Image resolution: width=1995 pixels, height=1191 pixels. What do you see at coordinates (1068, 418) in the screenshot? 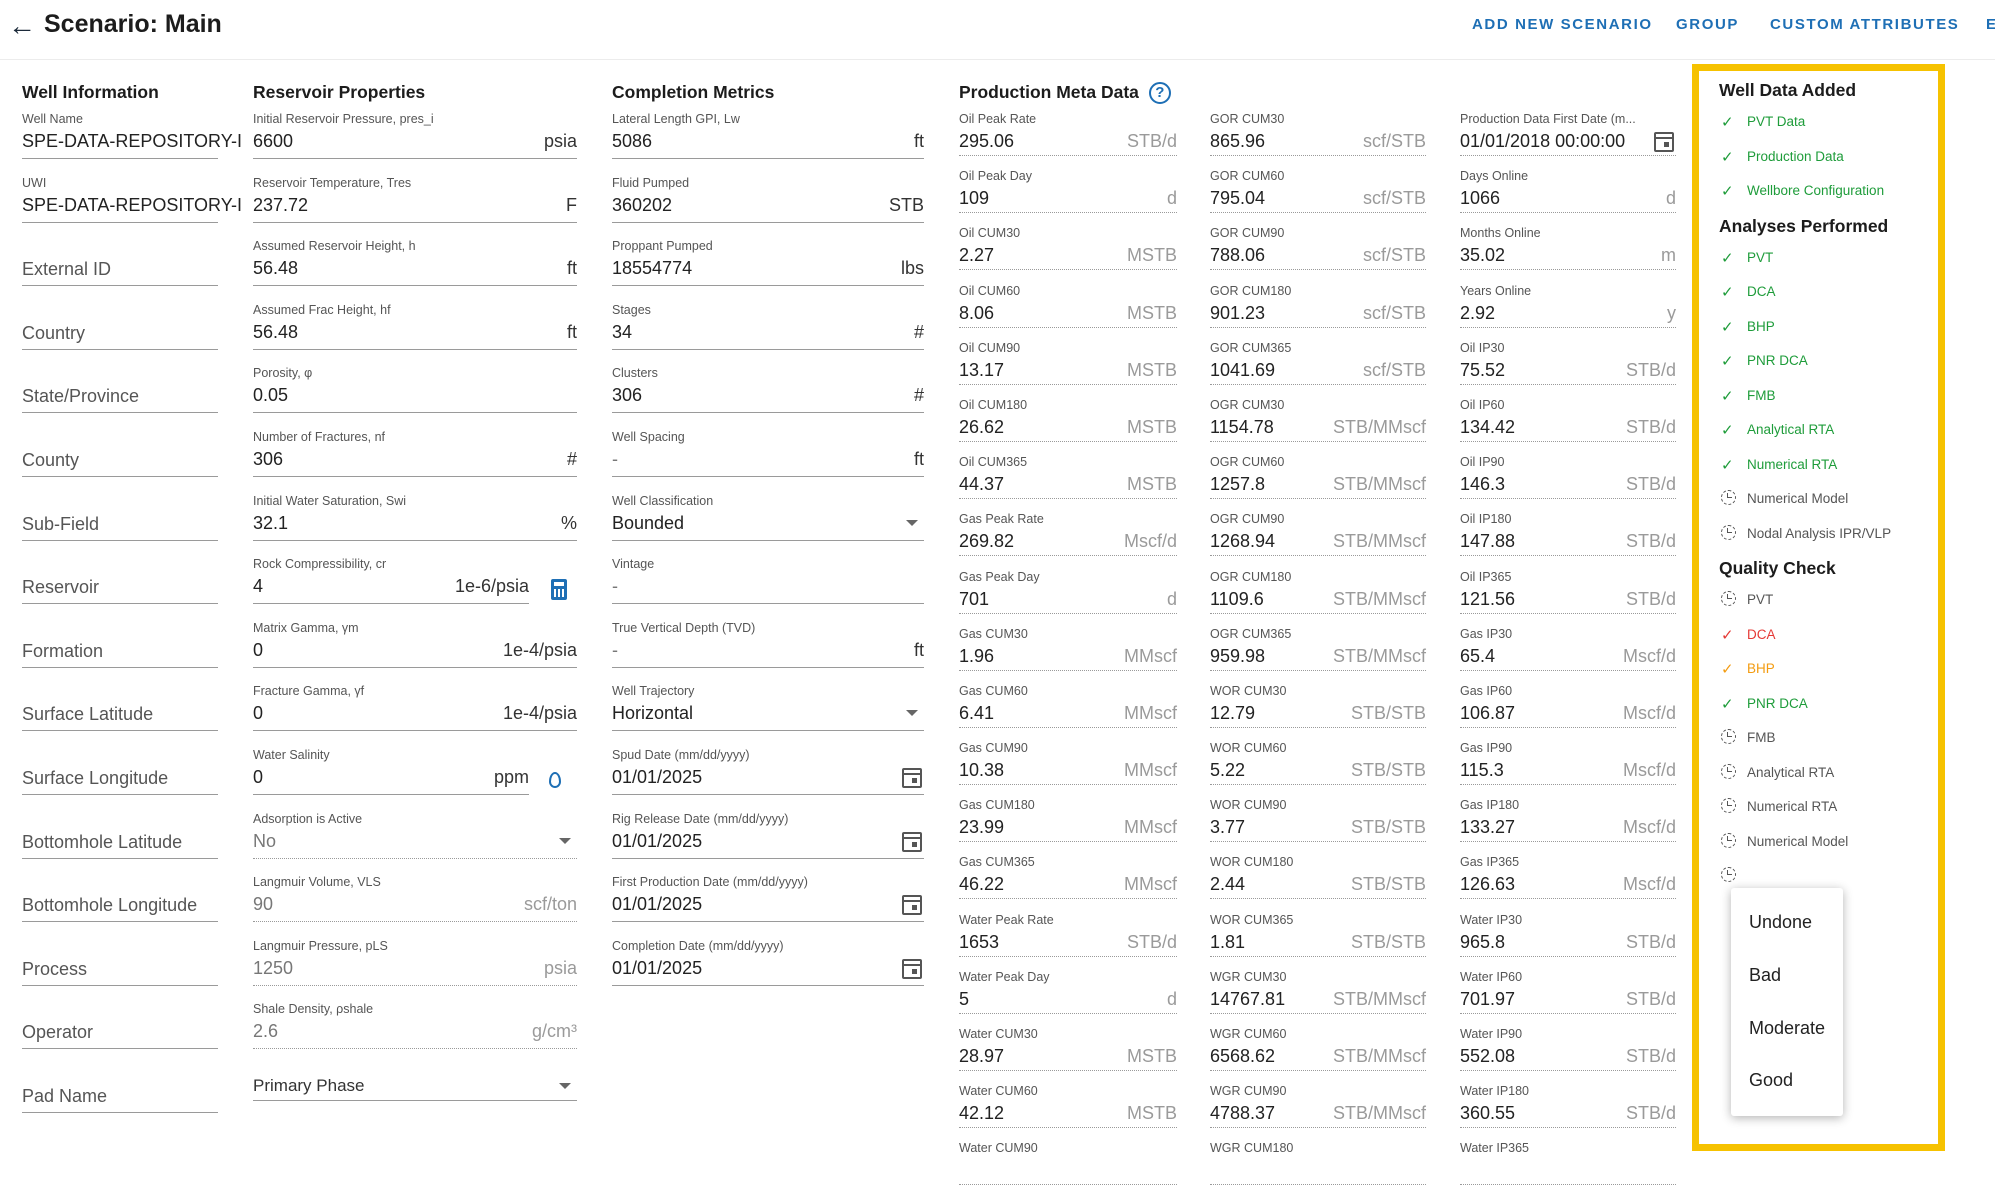
I see `field-oil-cum180: Oil CUM180 26.62 MSTB` at bounding box center [1068, 418].